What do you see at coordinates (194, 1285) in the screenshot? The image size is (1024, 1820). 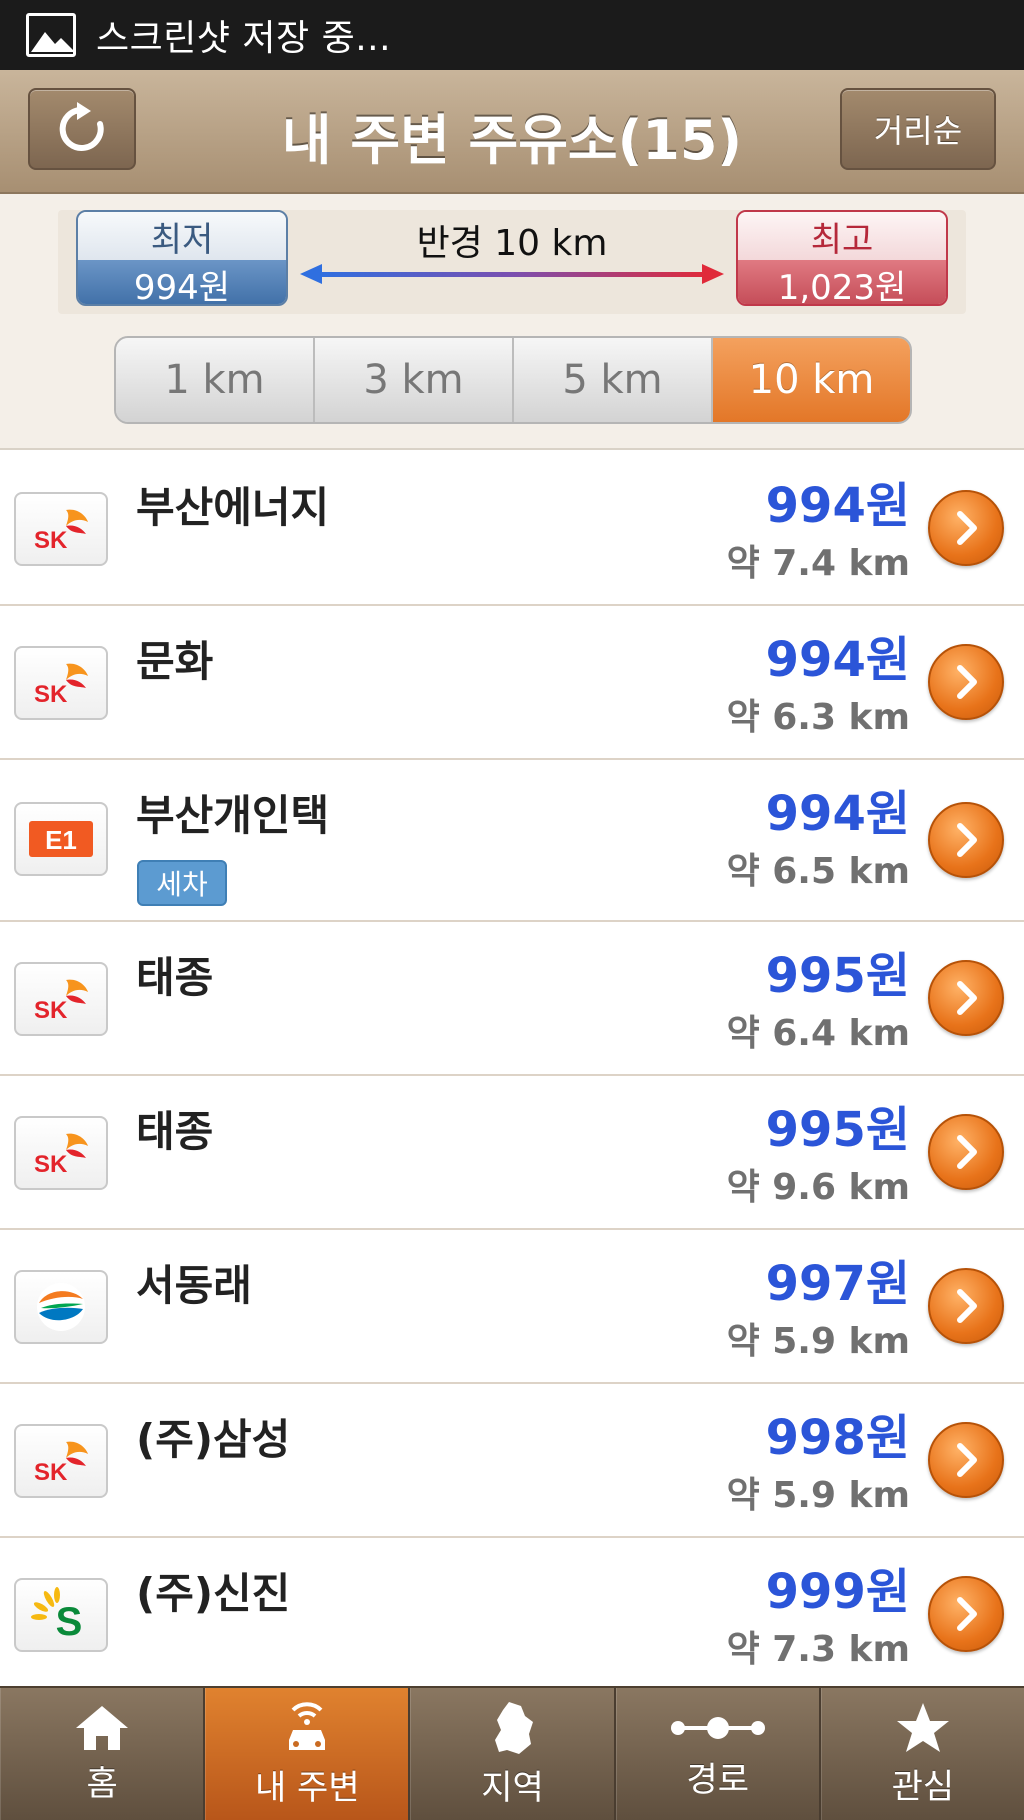 I see `station-name: 서동래` at bounding box center [194, 1285].